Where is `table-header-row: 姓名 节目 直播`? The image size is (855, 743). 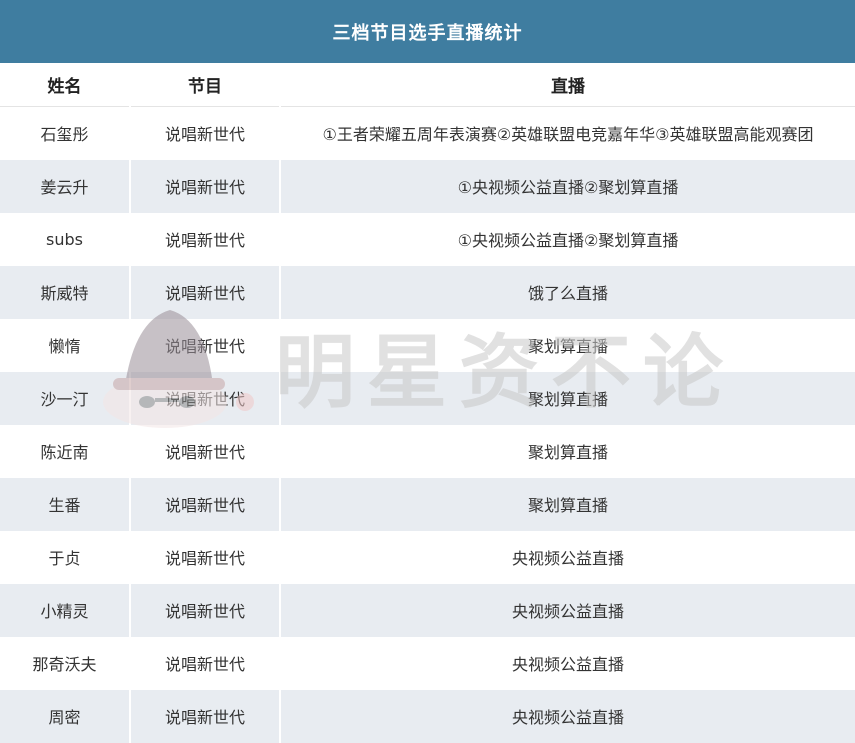
table-header-row: 姓名 节目 直播 is located at coordinates (427, 85).